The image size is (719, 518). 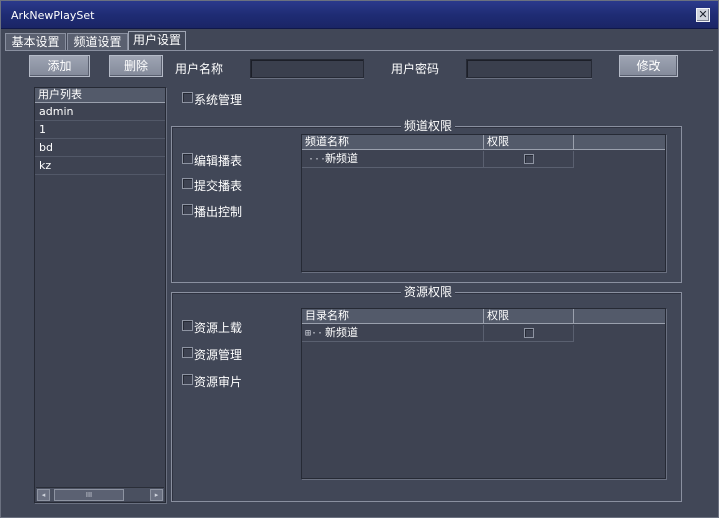 I want to click on directory-name-cell: ⊞·· 新频道, so click(x=393, y=333).